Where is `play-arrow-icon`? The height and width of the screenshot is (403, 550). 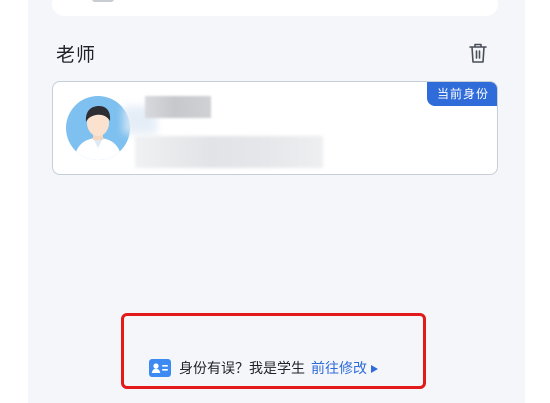 play-arrow-icon is located at coordinates (374, 368).